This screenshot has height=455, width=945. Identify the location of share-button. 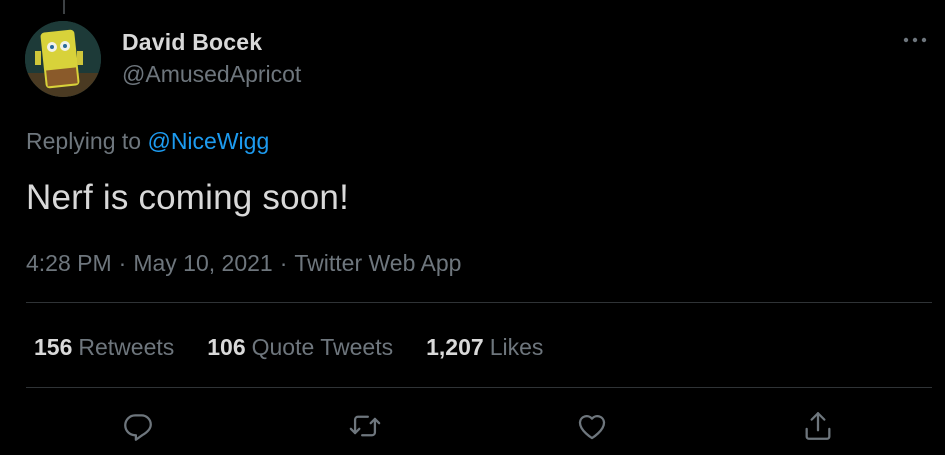
(818, 426).